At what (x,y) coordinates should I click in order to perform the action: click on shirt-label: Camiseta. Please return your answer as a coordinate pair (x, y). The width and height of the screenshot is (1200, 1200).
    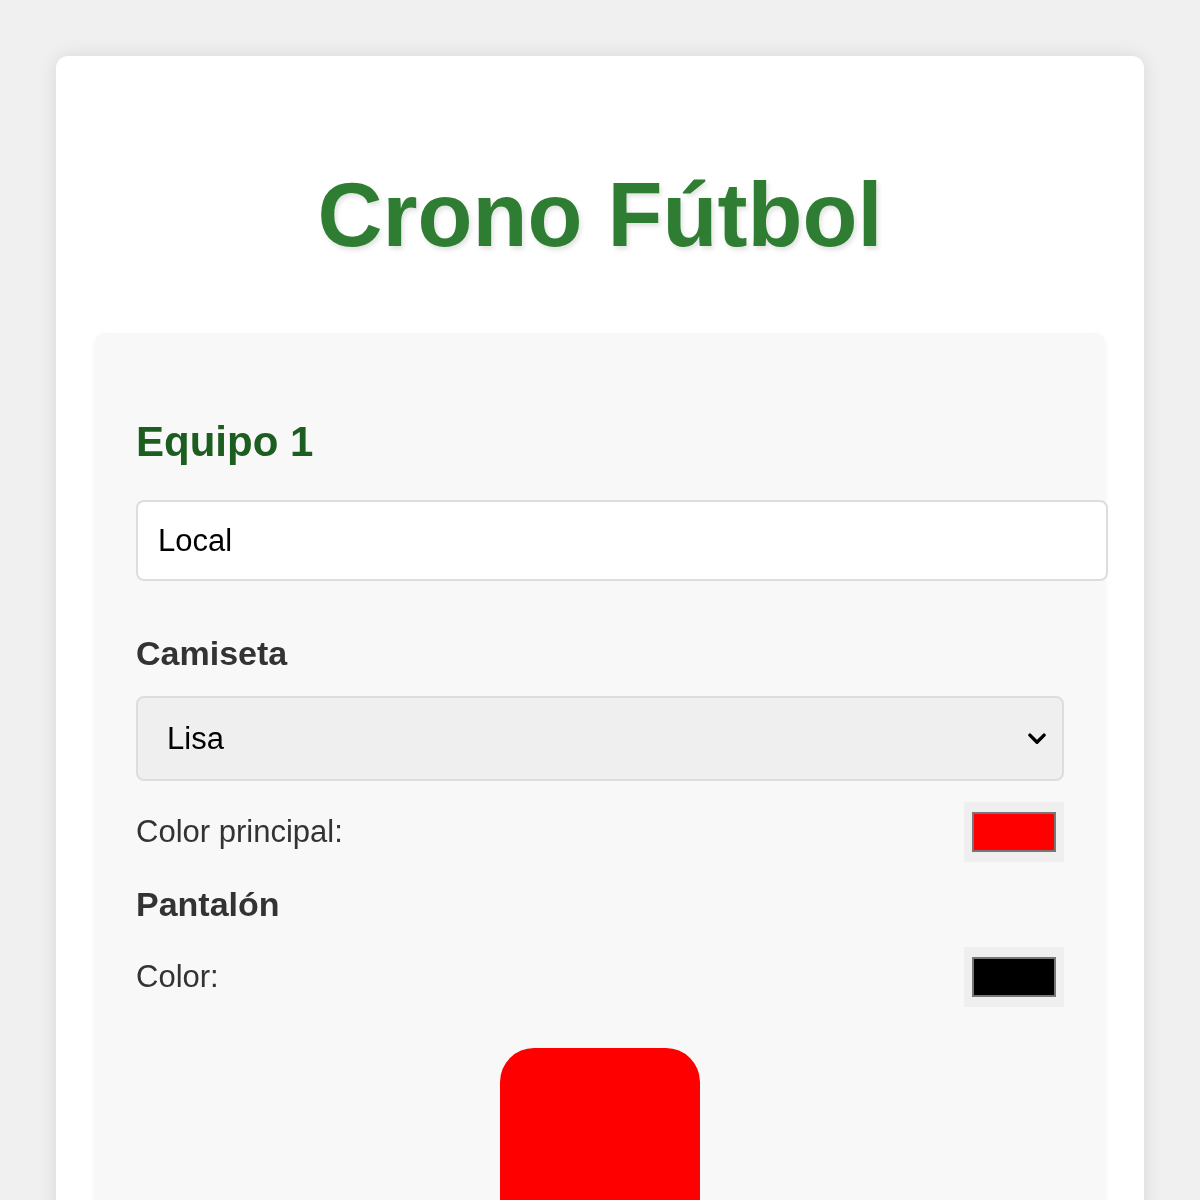
    Looking at the image, I should click on (212, 653).